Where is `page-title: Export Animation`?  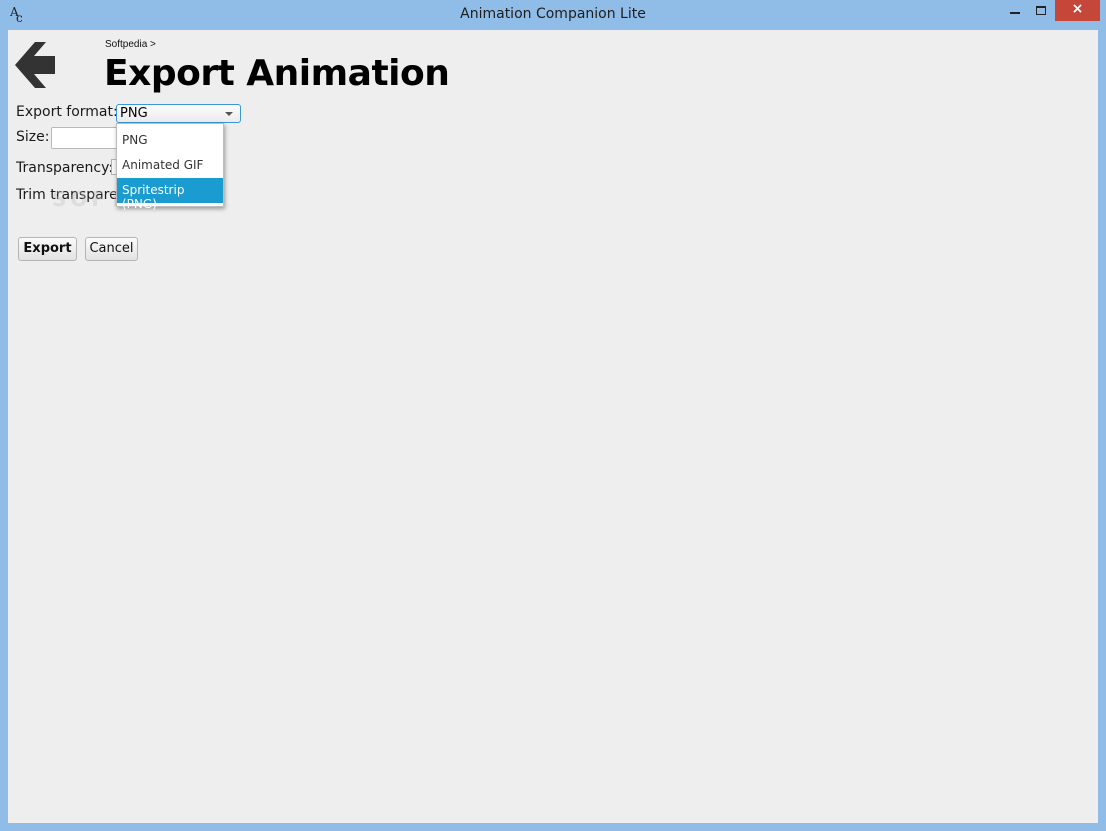 page-title: Export Animation is located at coordinates (277, 73).